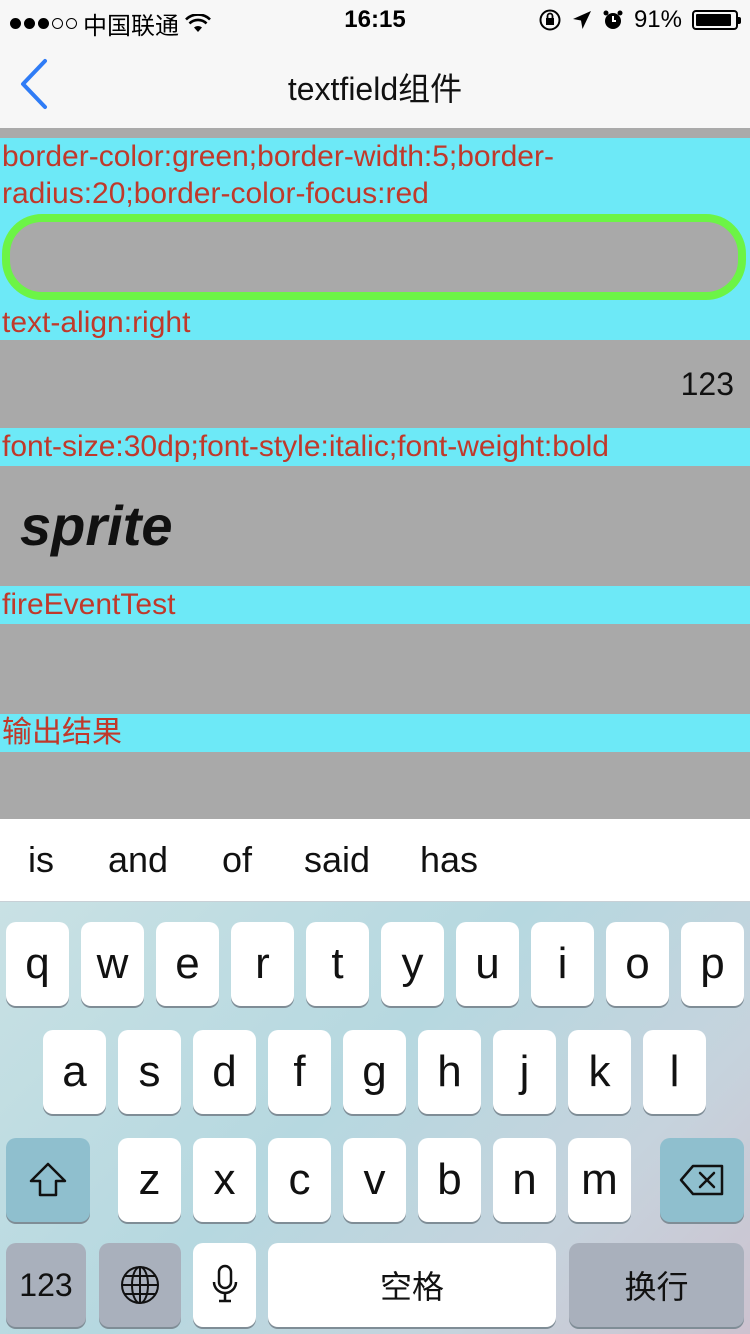 Image resolution: width=750 pixels, height=1334 pixels. What do you see at coordinates (224, 1180) in the screenshot?
I see `key-x: x` at bounding box center [224, 1180].